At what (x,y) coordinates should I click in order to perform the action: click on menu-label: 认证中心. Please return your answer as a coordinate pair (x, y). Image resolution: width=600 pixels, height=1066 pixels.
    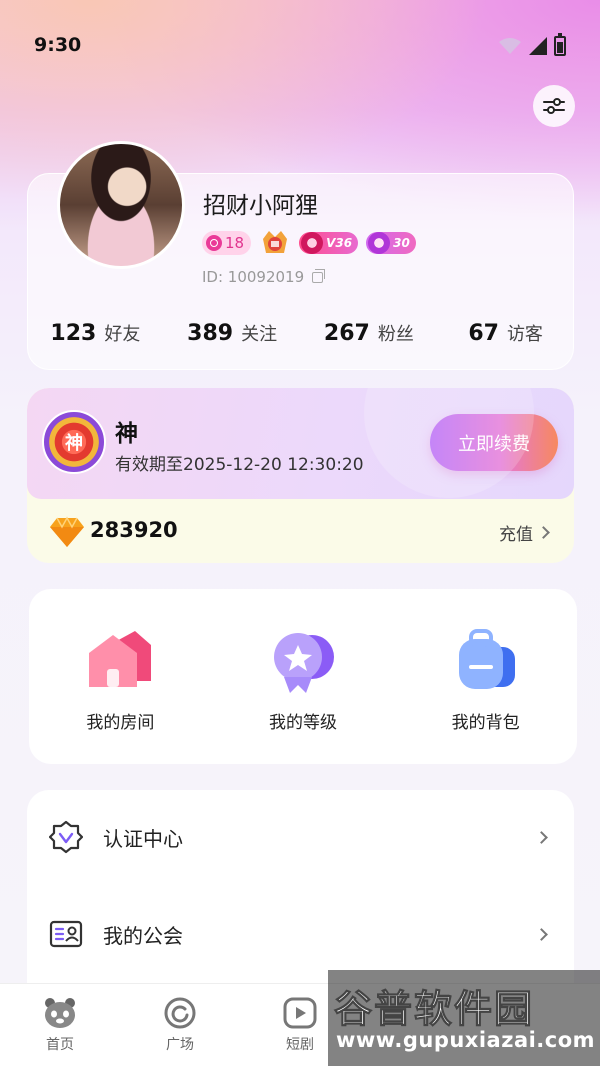
    Looking at the image, I should click on (143, 838).